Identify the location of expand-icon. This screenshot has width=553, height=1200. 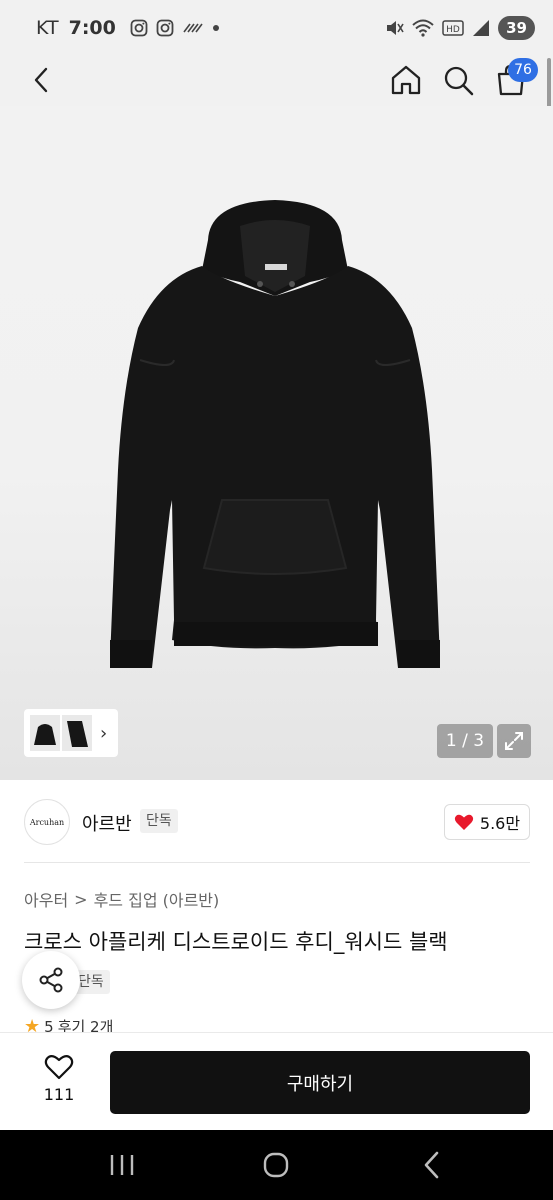
(514, 741).